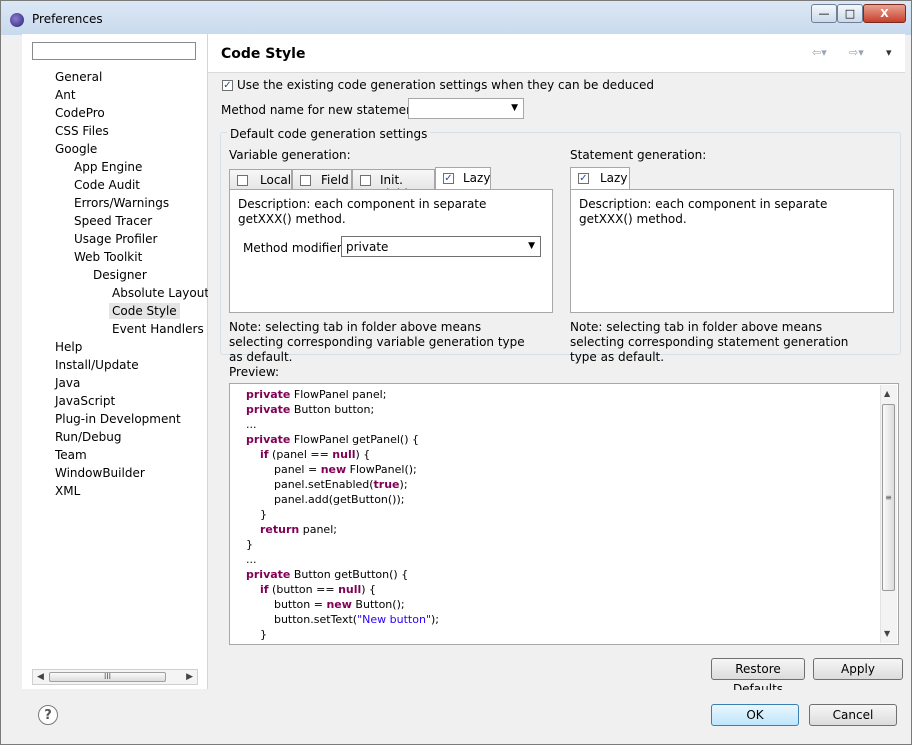 The image size is (912, 745). I want to click on scroll-right-icon: ▶, so click(189, 677).